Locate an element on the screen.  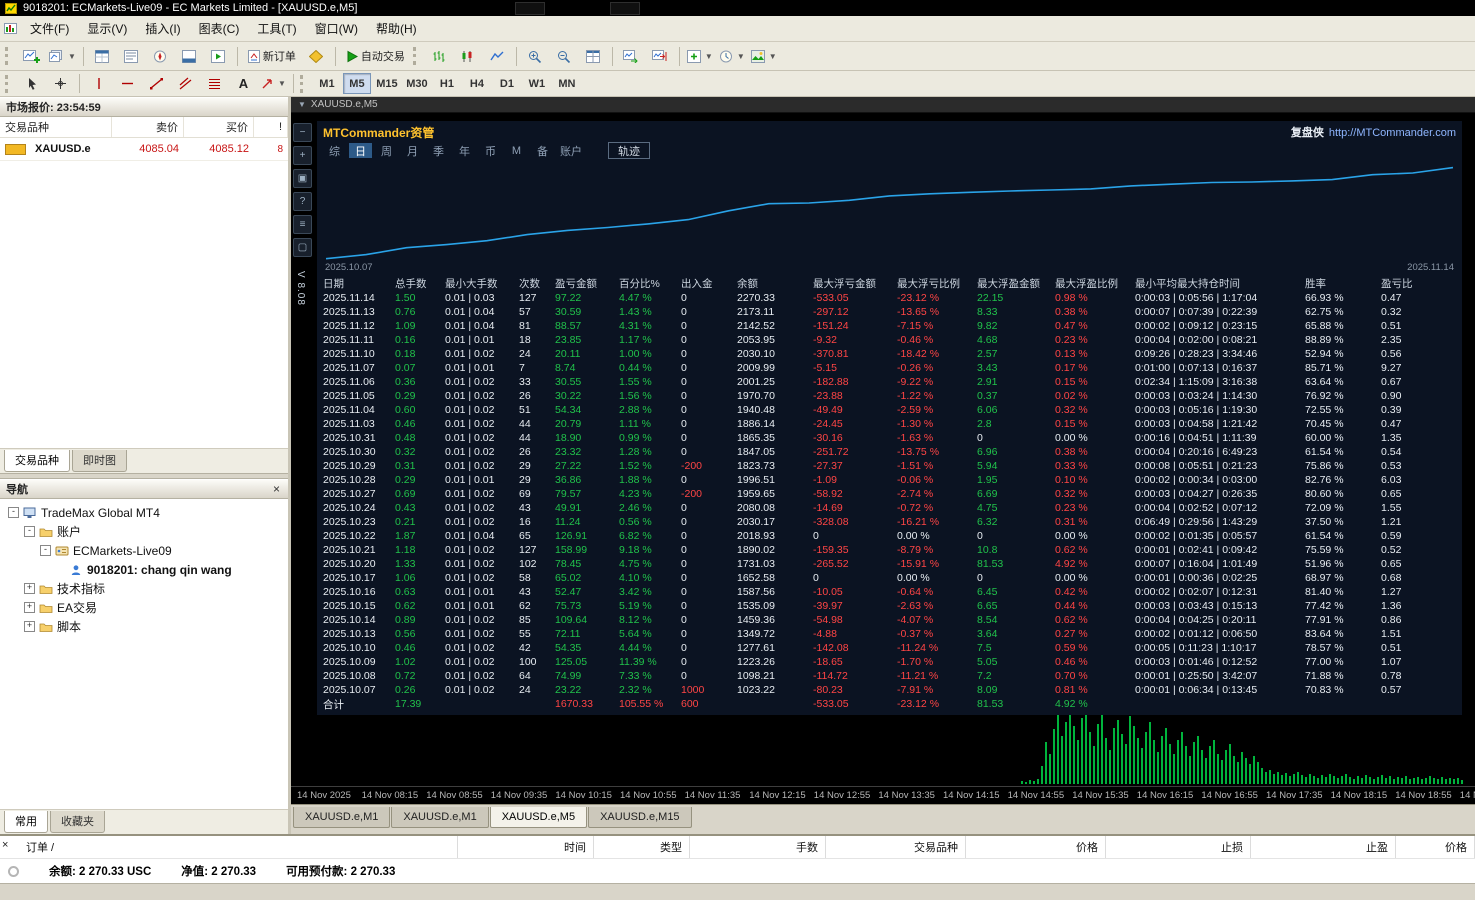
menu-item: 文件(F) is located at coordinates (49, 28).